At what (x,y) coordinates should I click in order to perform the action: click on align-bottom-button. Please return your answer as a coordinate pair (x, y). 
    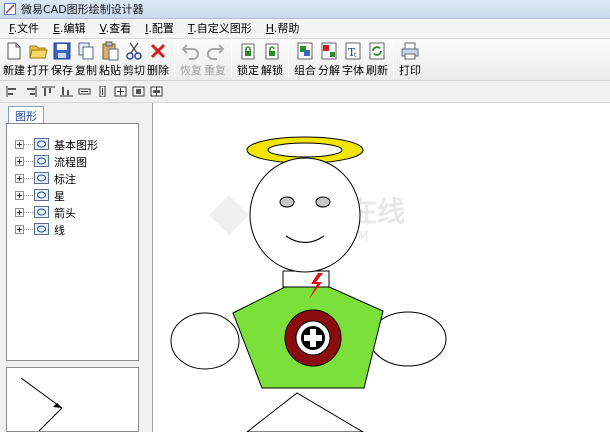
    Looking at the image, I should click on (66, 91).